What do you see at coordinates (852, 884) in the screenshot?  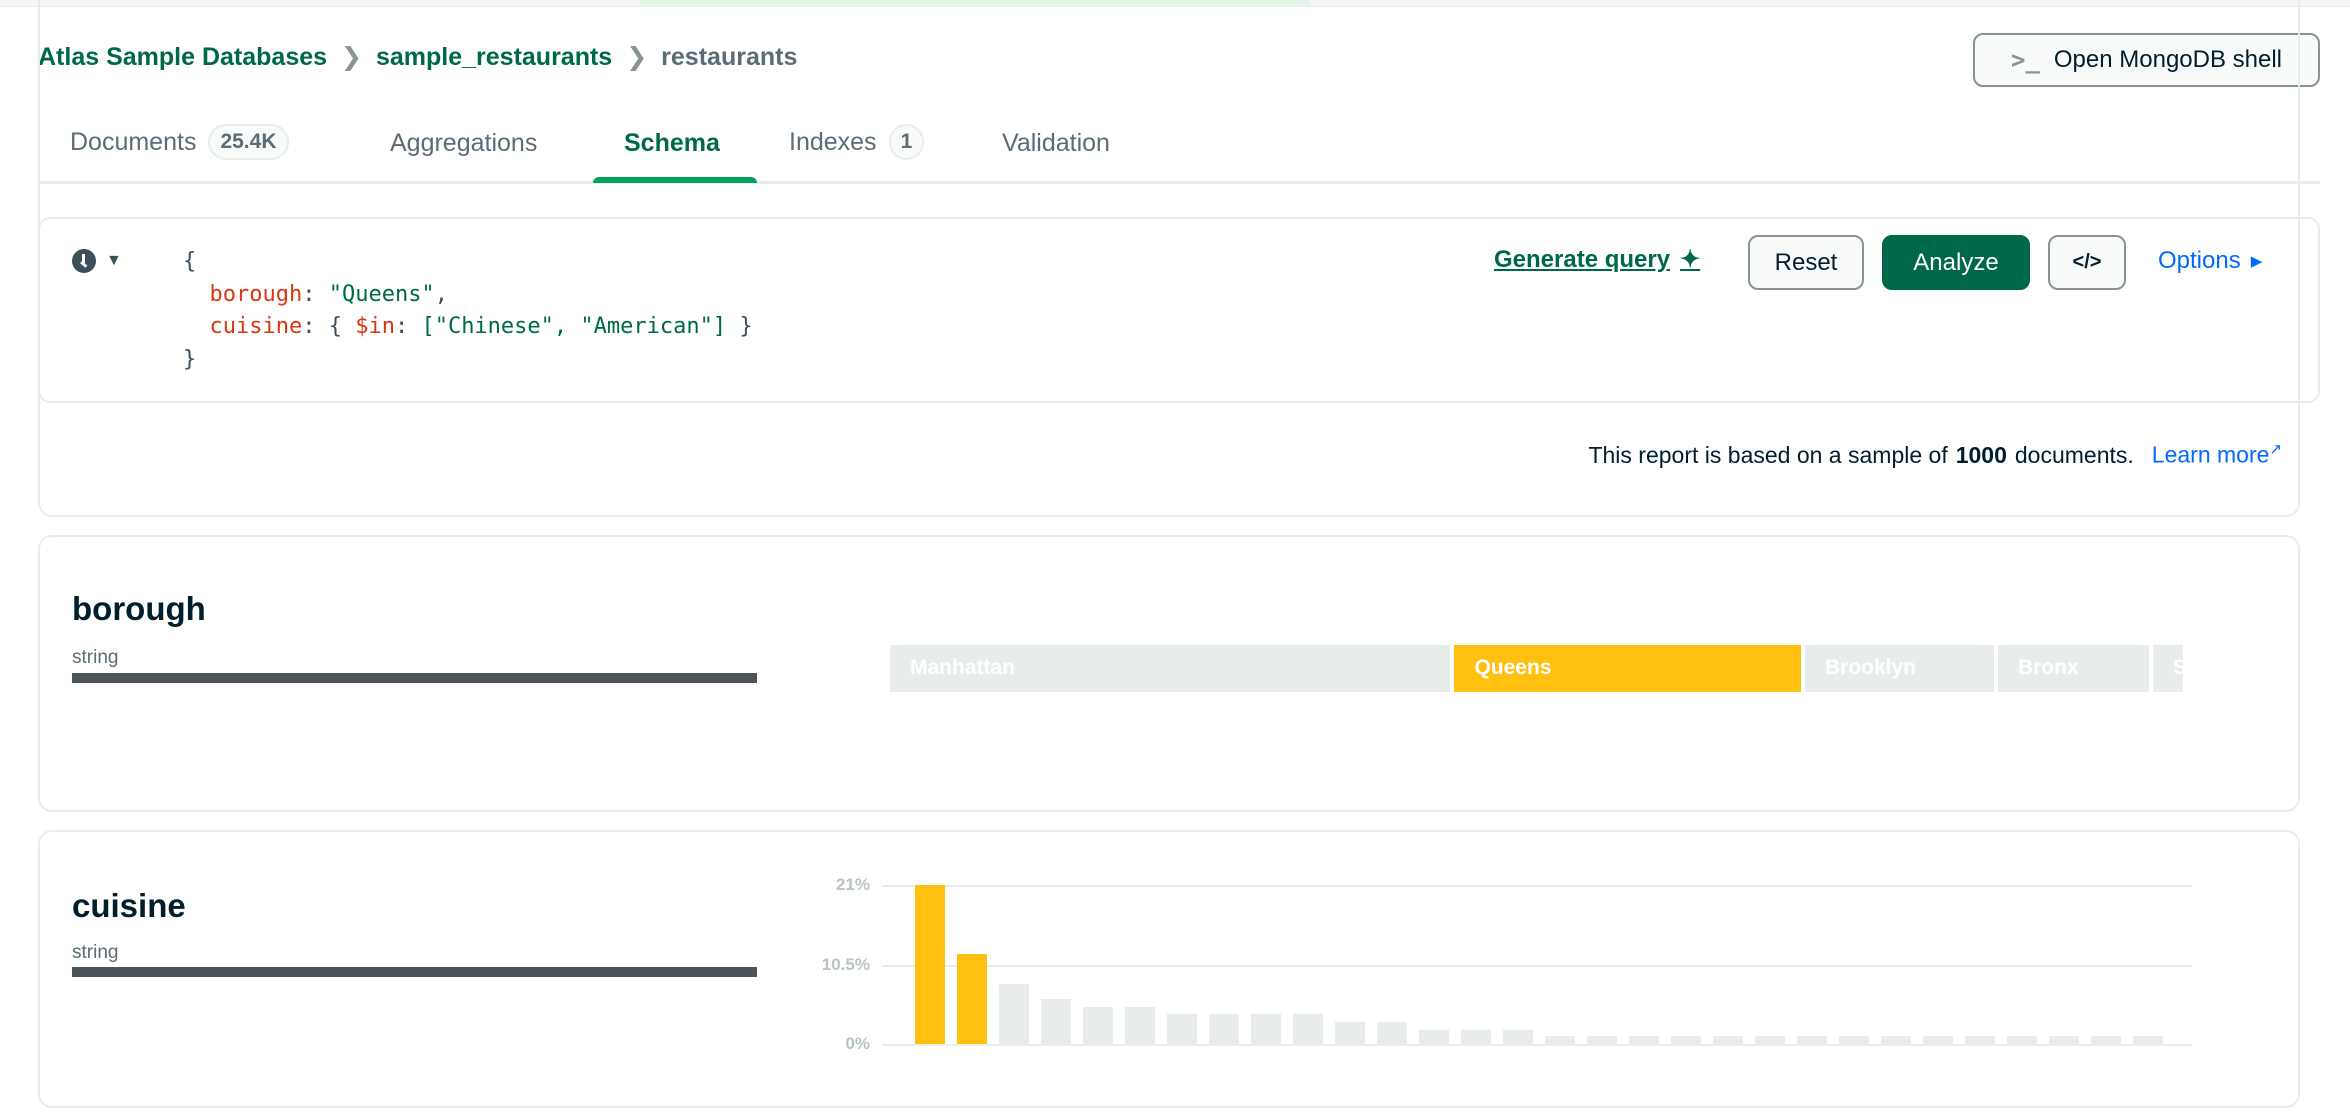 I see `y-tick-label: 21%` at bounding box center [852, 884].